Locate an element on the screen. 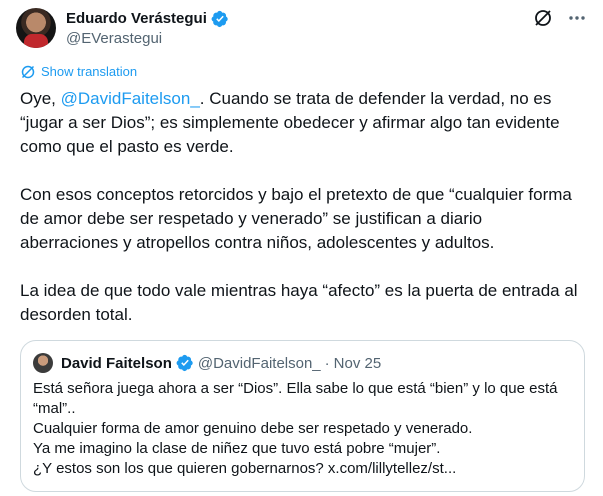 This screenshot has width=603, height=496. translate-icon is located at coordinates (28, 72).